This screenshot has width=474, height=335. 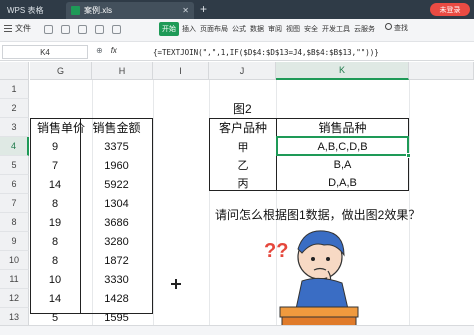 I want to click on quick-access-icons, so click(x=82, y=29).